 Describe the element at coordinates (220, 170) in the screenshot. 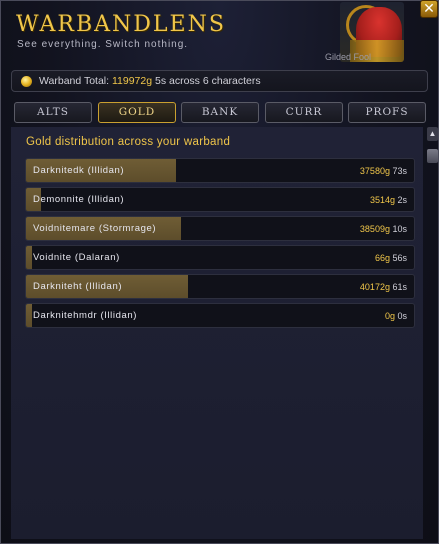

I see `list-item: Darknitedk (Illidan) 37580g 73s` at that location.